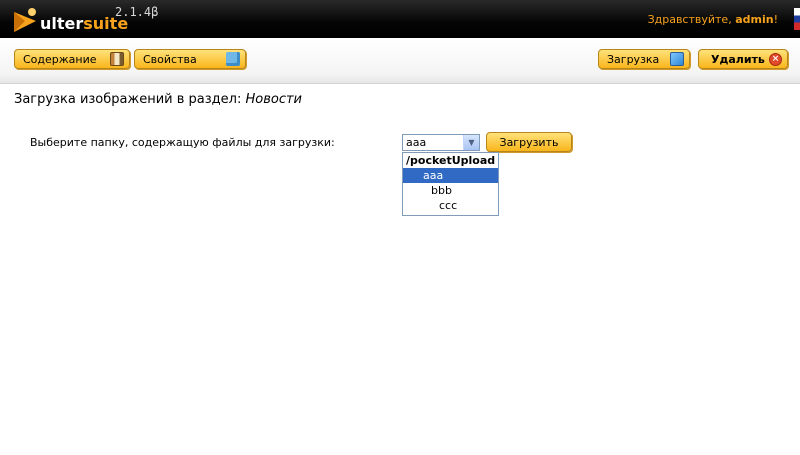 This screenshot has height=455, width=800. I want to click on content-button-label: Содержание, so click(60, 59).